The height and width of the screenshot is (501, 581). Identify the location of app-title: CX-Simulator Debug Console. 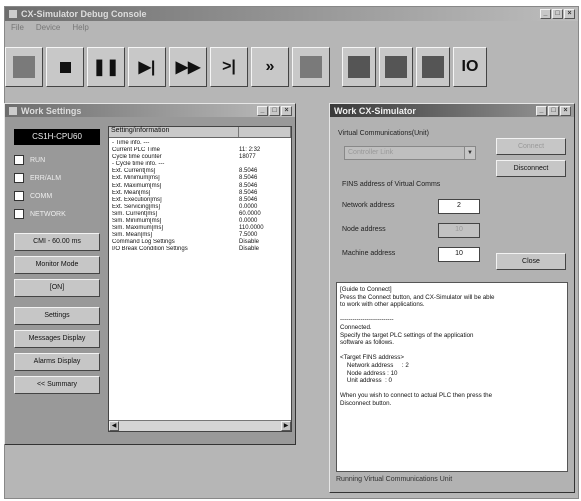
(84, 14).